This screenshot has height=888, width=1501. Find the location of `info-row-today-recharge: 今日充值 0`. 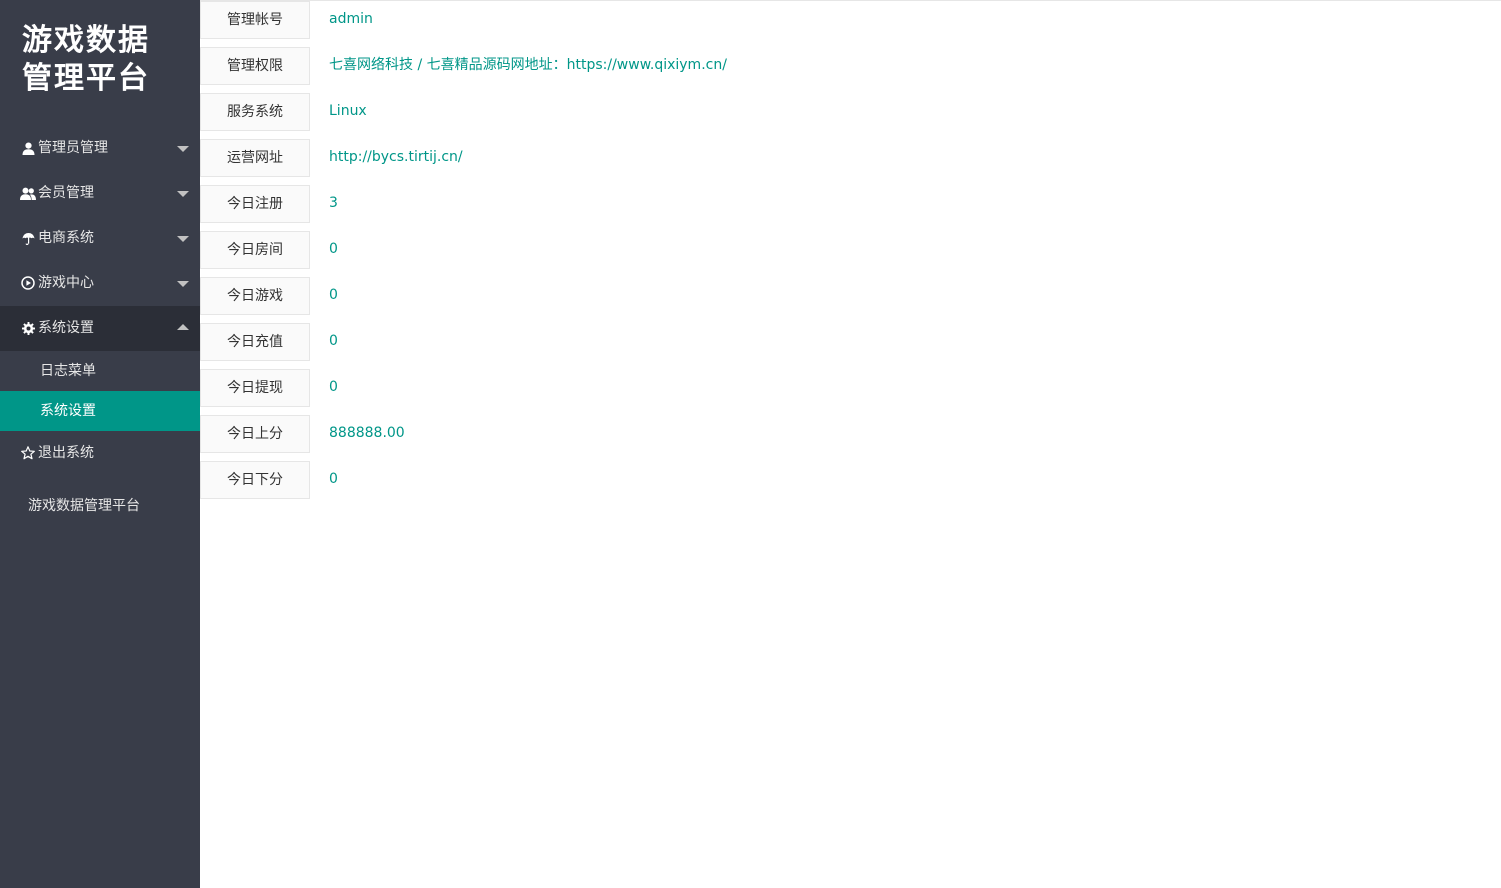

info-row-today-recharge: 今日充值 0 is located at coordinates (850, 342).